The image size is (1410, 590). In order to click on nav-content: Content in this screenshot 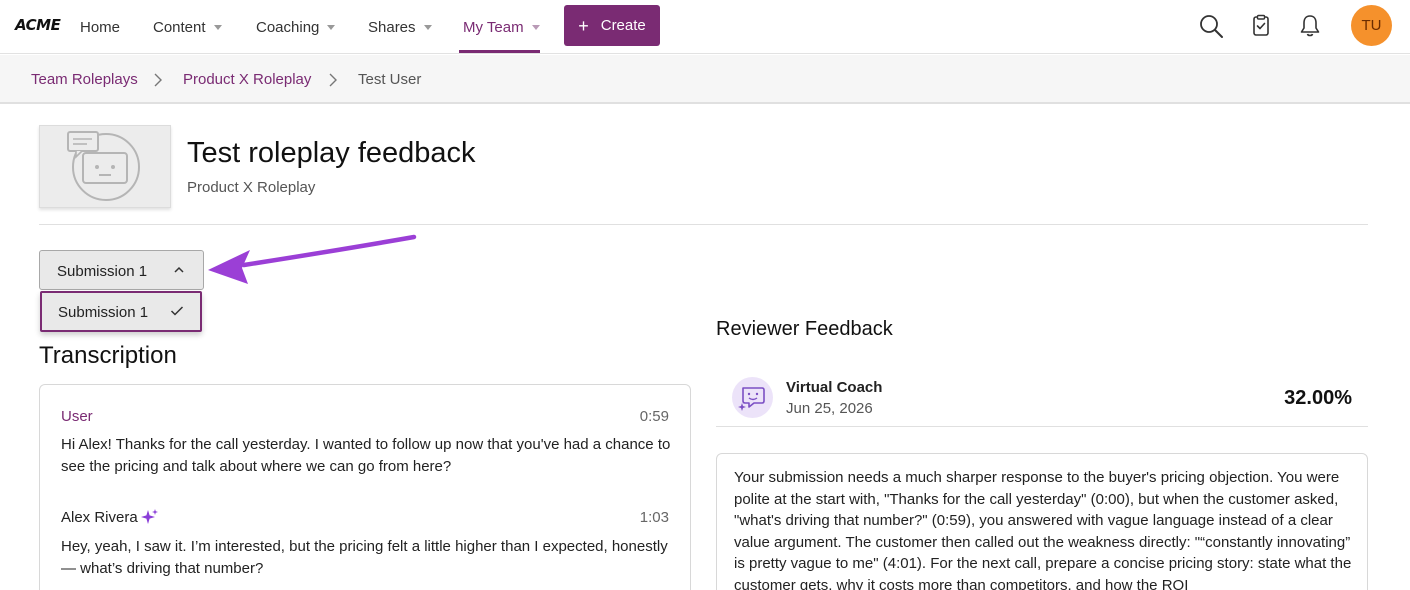, I will do `click(187, 27)`.